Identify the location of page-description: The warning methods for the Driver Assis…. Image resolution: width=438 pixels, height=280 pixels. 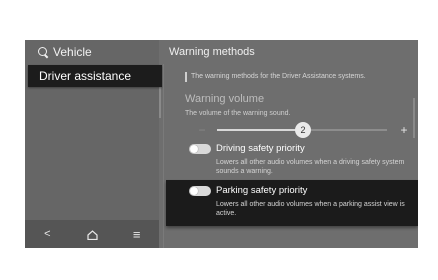
(278, 76).